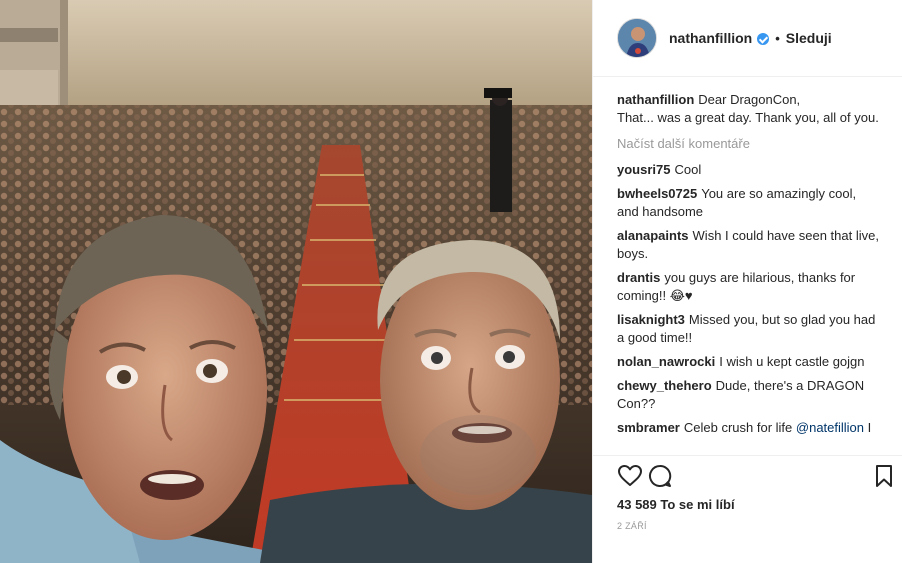 The height and width of the screenshot is (563, 902). What do you see at coordinates (657, 193) in the screenshot?
I see `comment-username: bwheels0725` at bounding box center [657, 193].